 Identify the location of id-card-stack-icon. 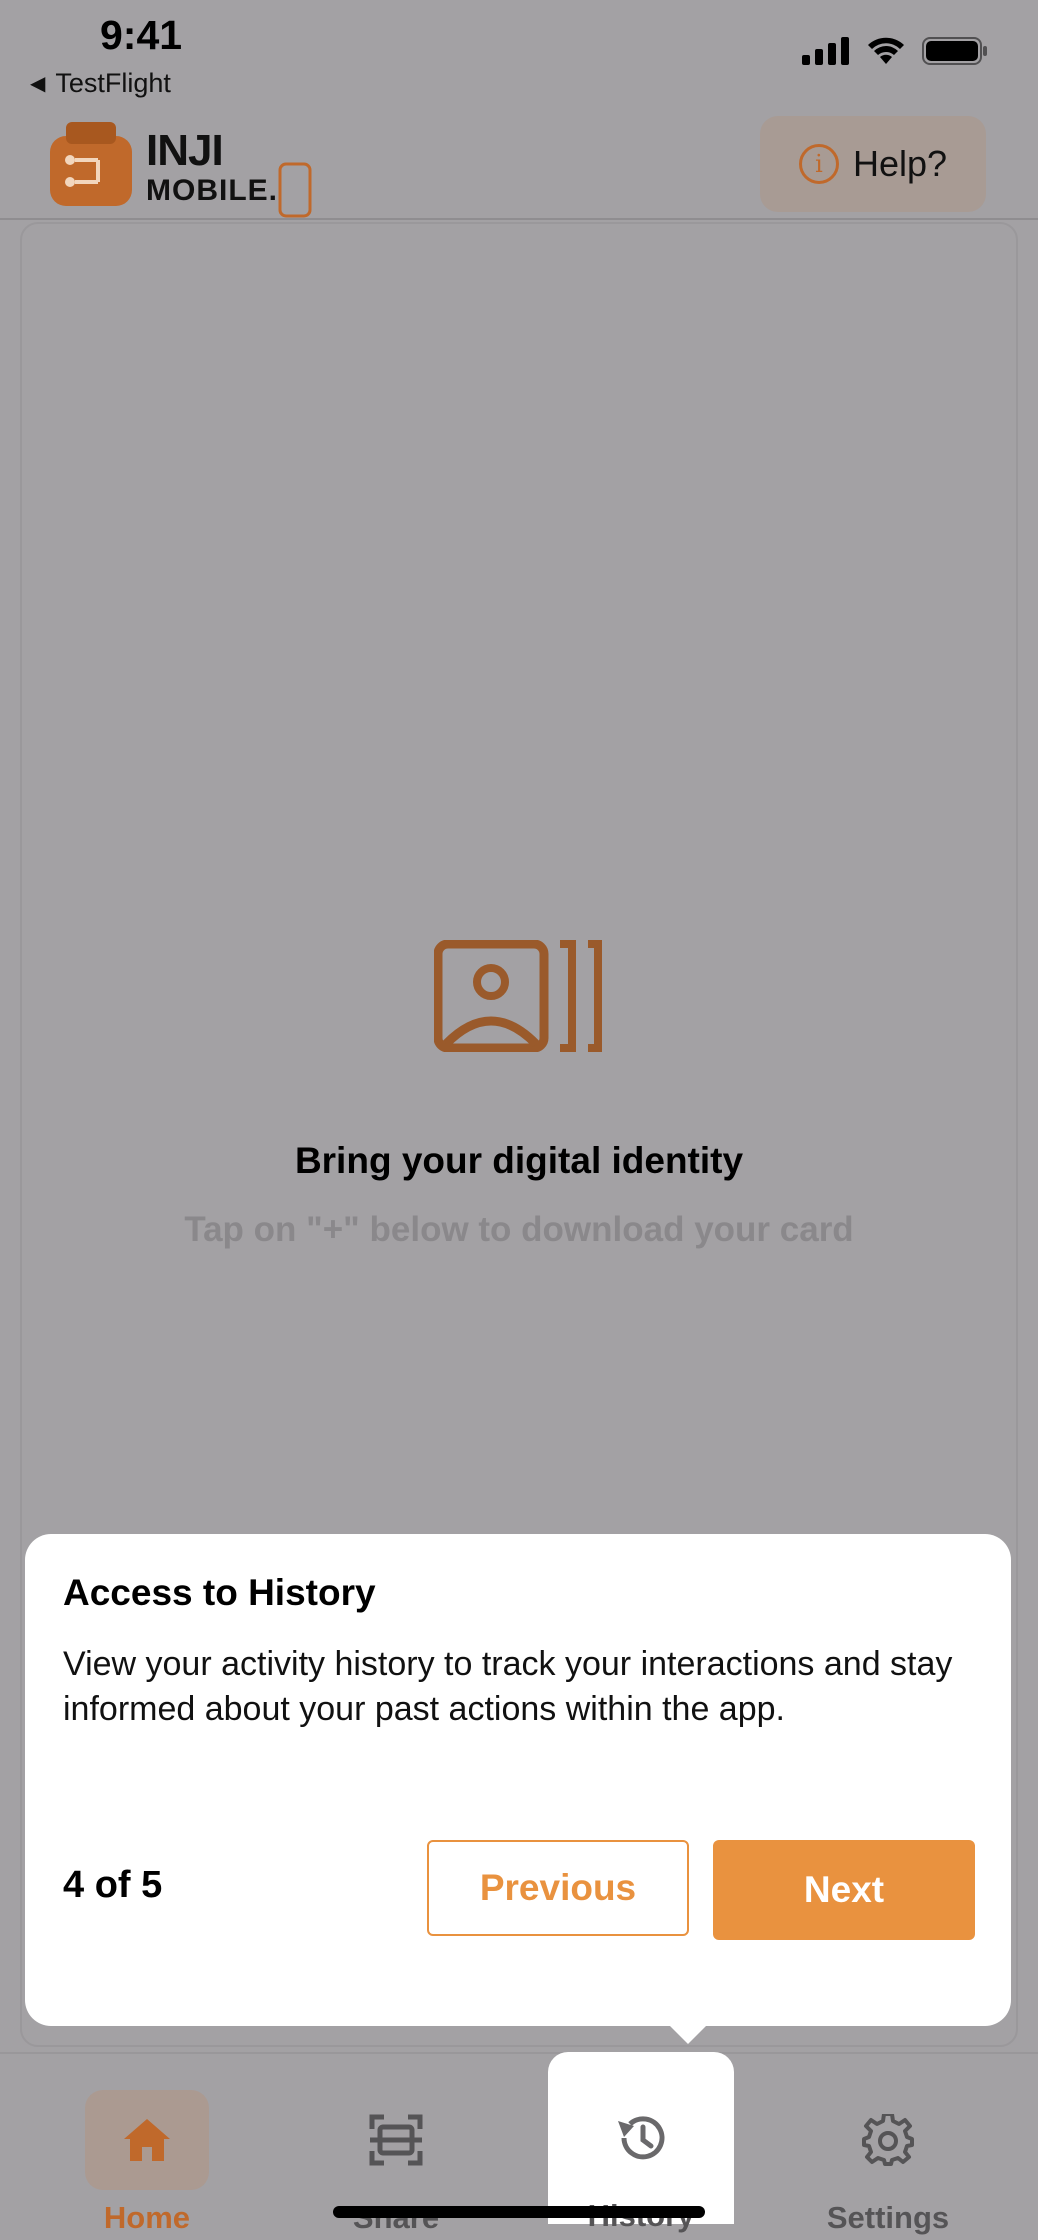
(518, 996).